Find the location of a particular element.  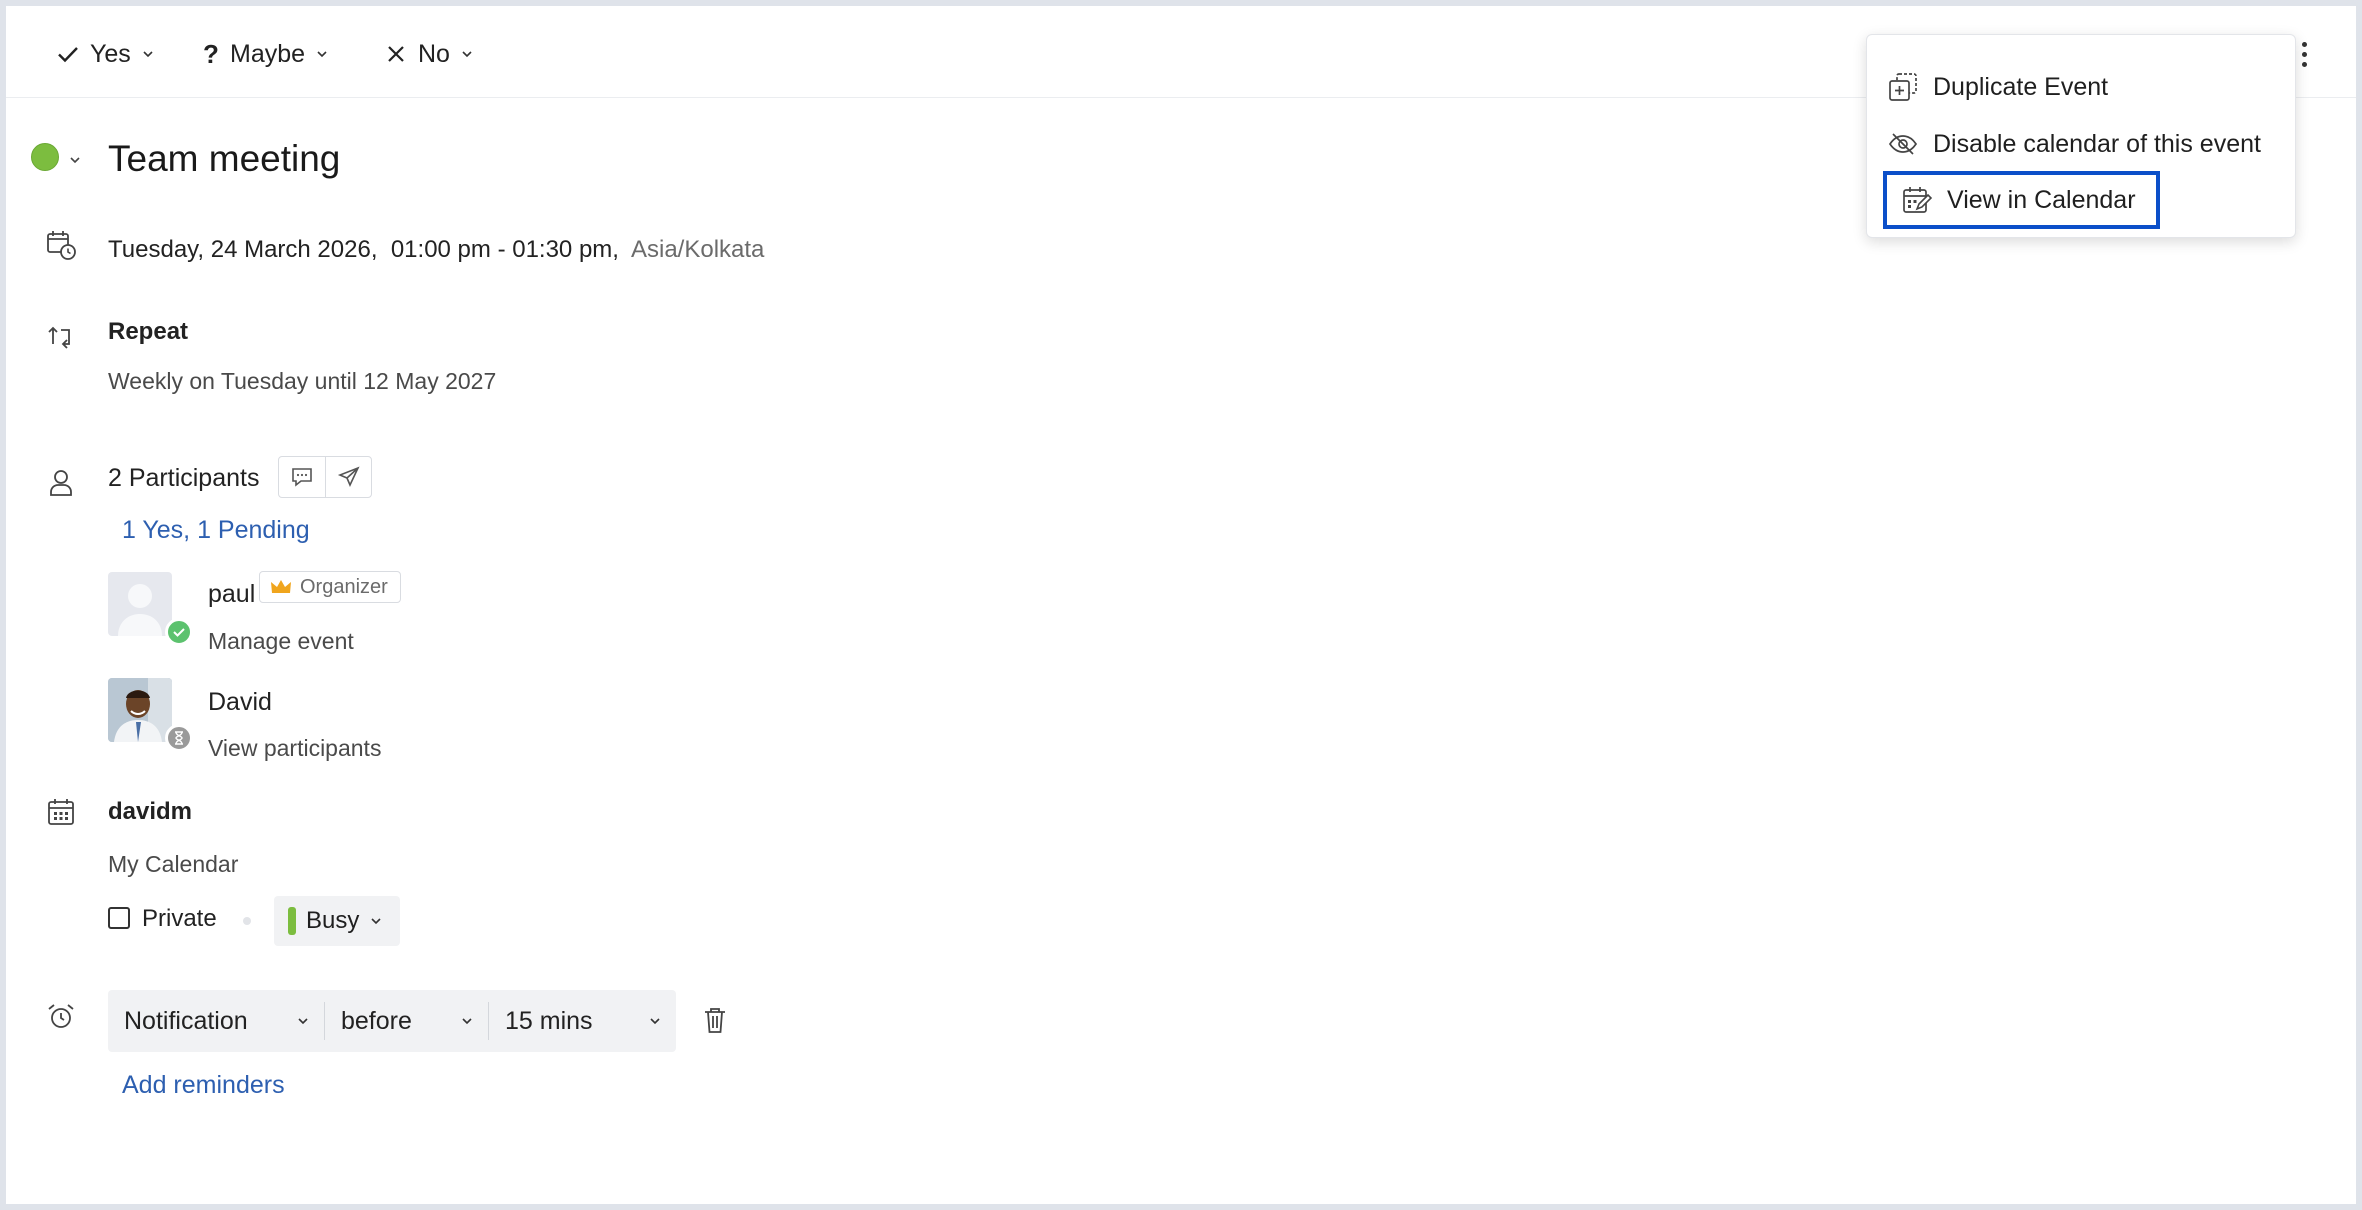

rsvp-no-button: No is located at coordinates (429, 54).